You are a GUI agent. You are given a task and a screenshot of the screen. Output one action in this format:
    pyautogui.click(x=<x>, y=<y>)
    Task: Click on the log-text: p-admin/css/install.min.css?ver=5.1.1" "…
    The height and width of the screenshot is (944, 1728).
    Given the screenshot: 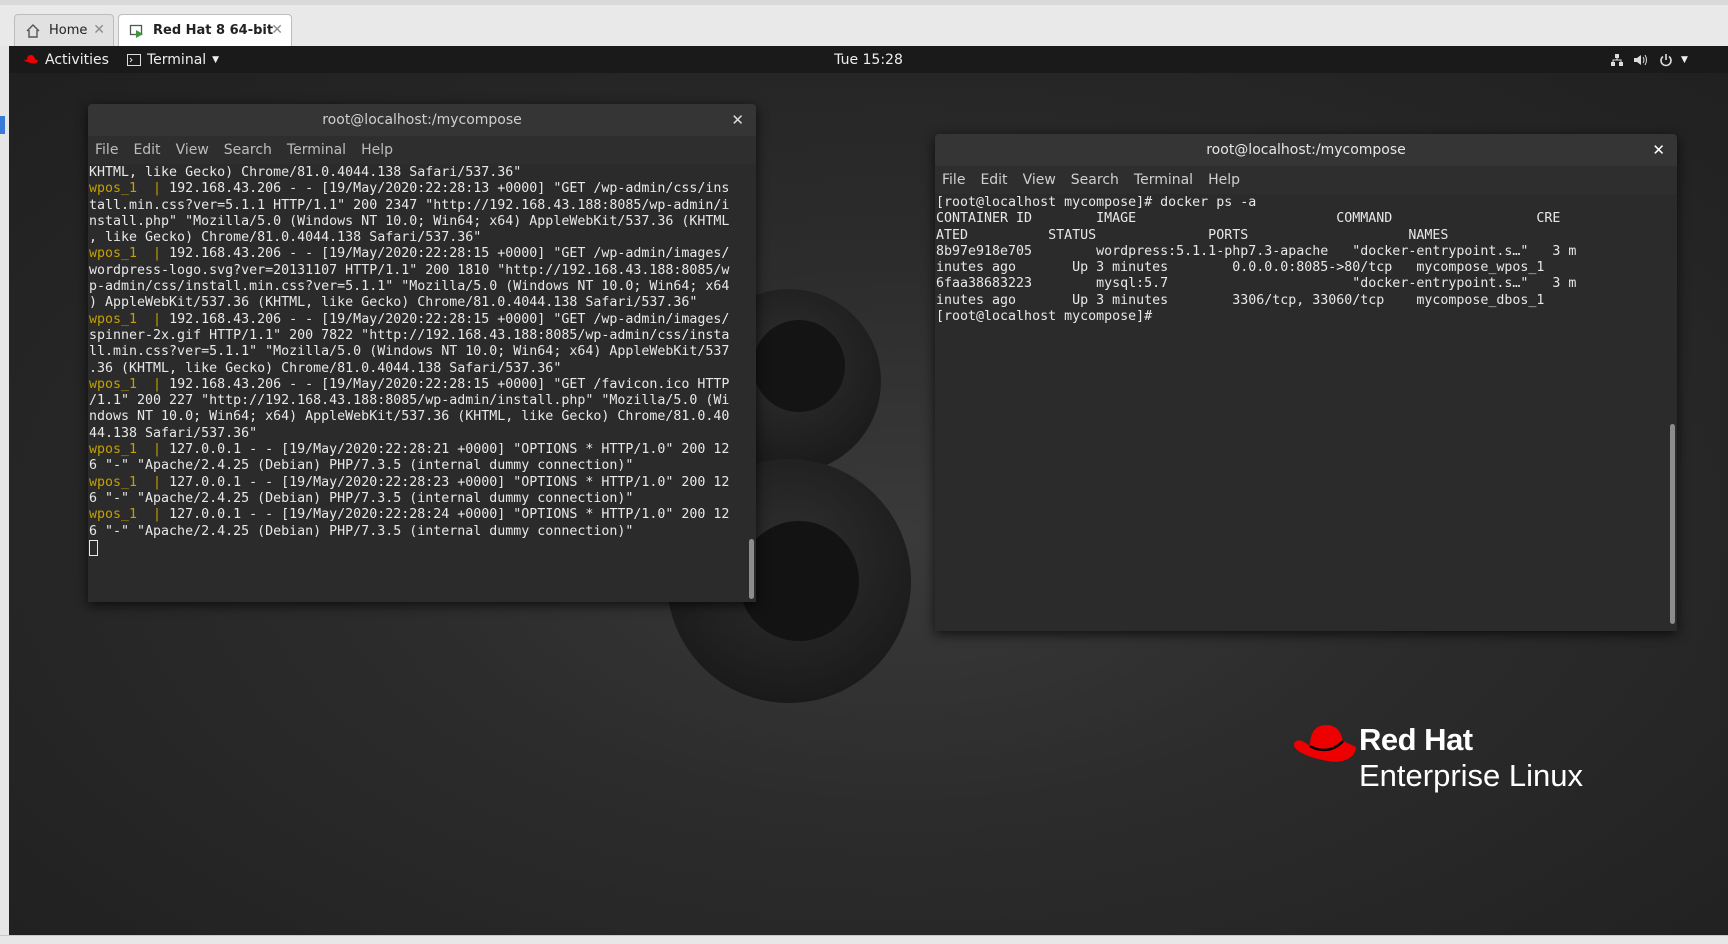 What is the action you would take?
    pyautogui.click(x=409, y=287)
    